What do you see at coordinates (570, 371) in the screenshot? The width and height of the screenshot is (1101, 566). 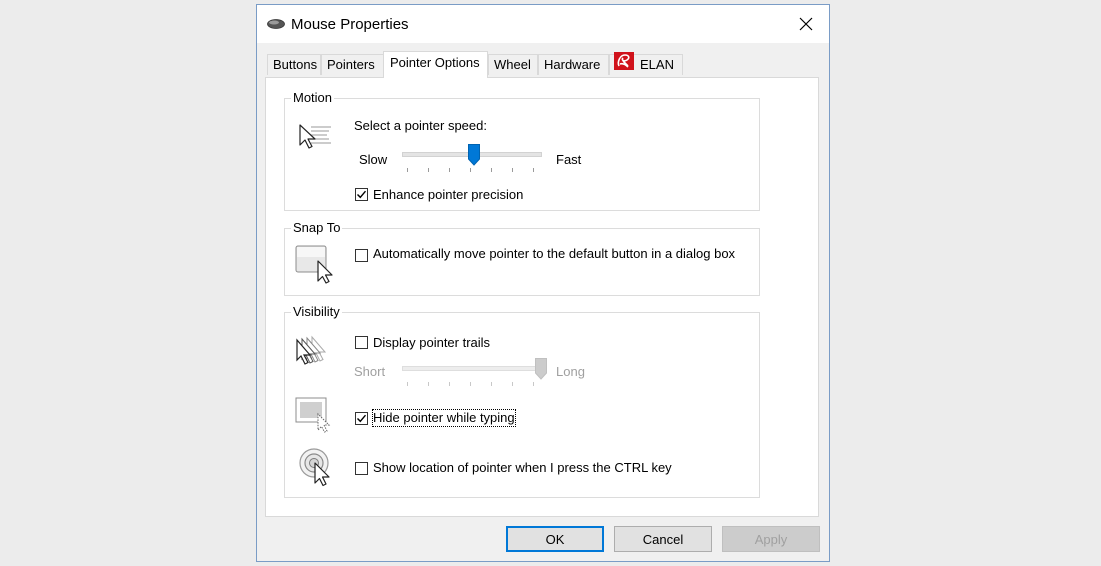 I see `long-label: Long` at bounding box center [570, 371].